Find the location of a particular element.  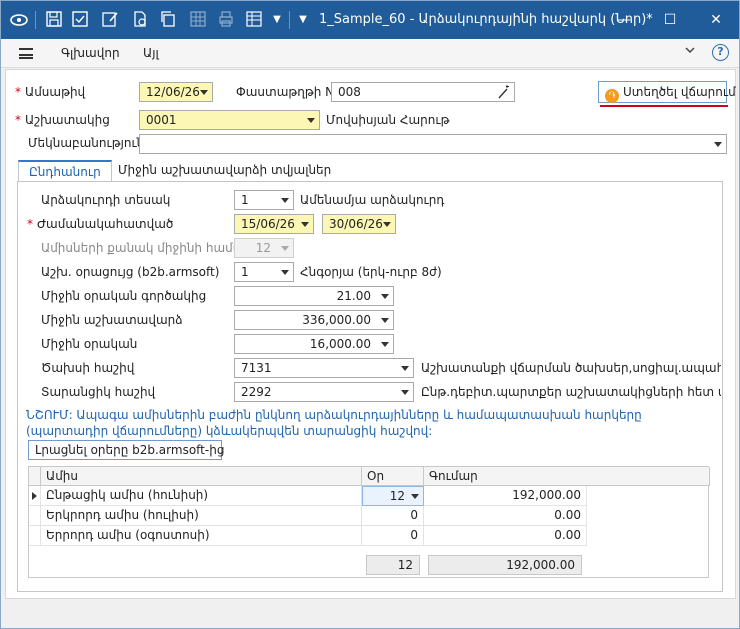

total-amount: 192,000.00 is located at coordinates (505, 565).